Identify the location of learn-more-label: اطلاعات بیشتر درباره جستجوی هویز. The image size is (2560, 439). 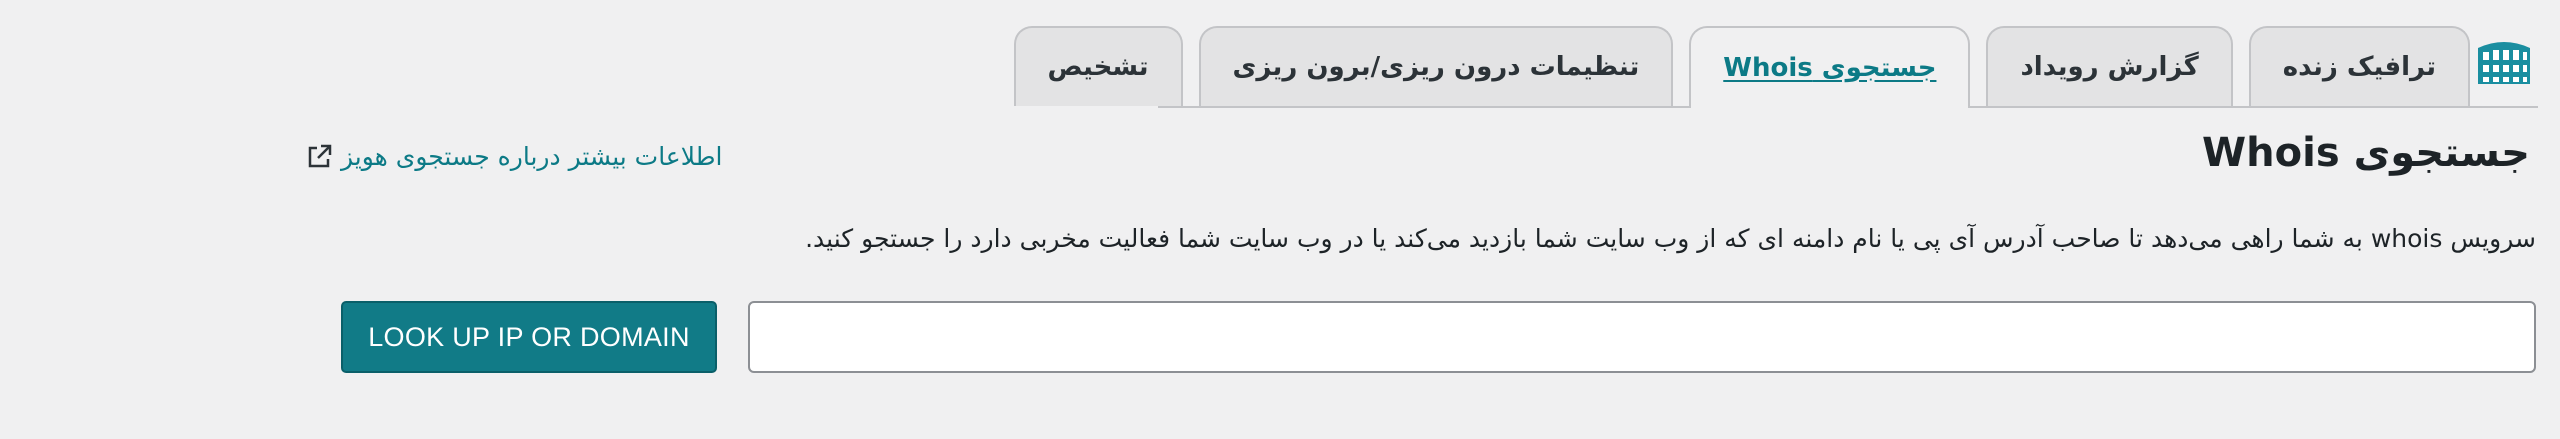
(532, 156).